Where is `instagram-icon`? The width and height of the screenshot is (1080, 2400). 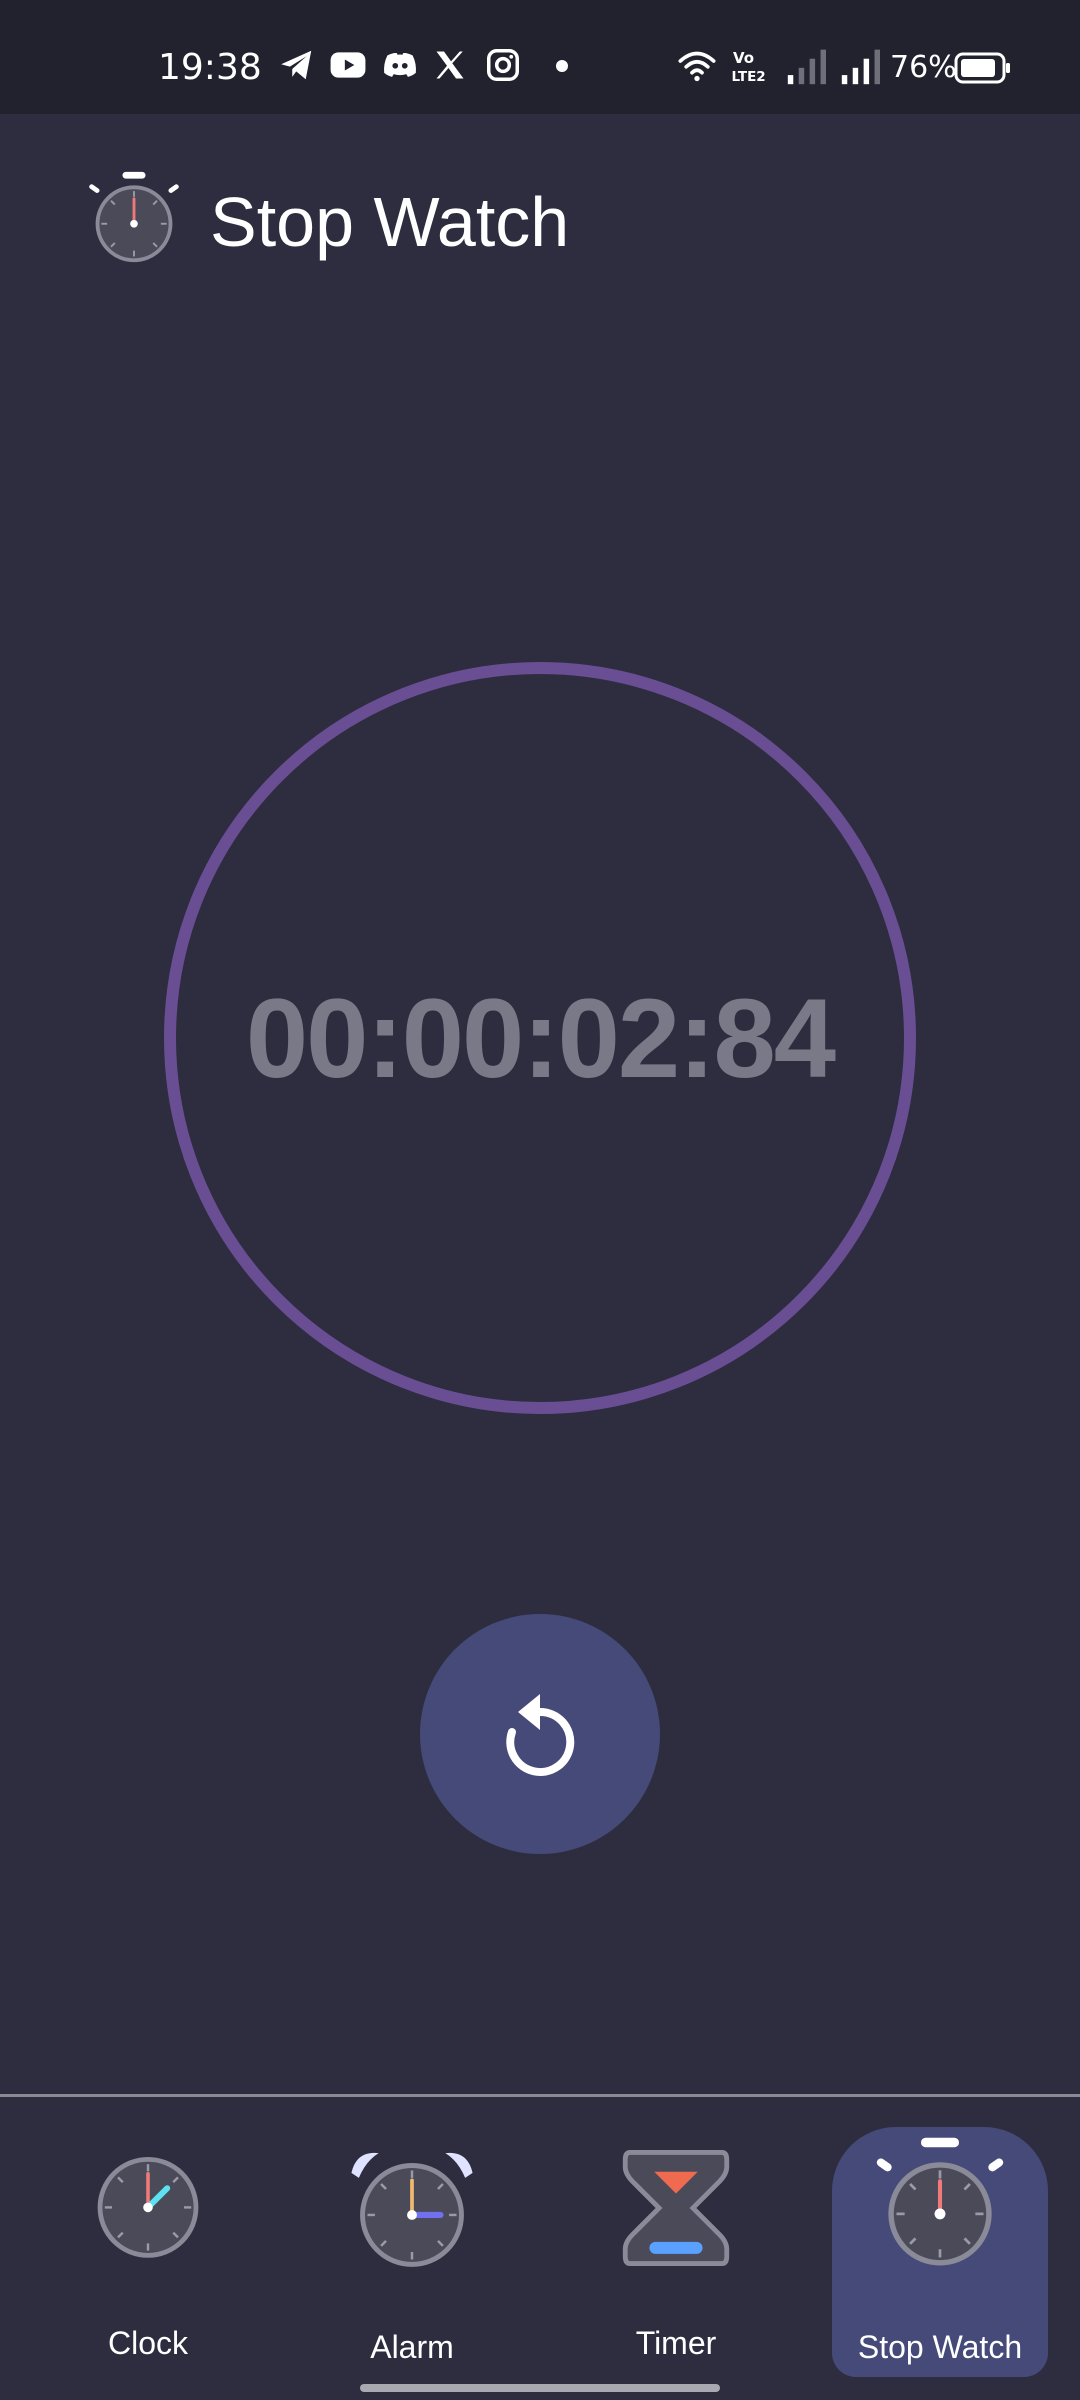 instagram-icon is located at coordinates (503, 65).